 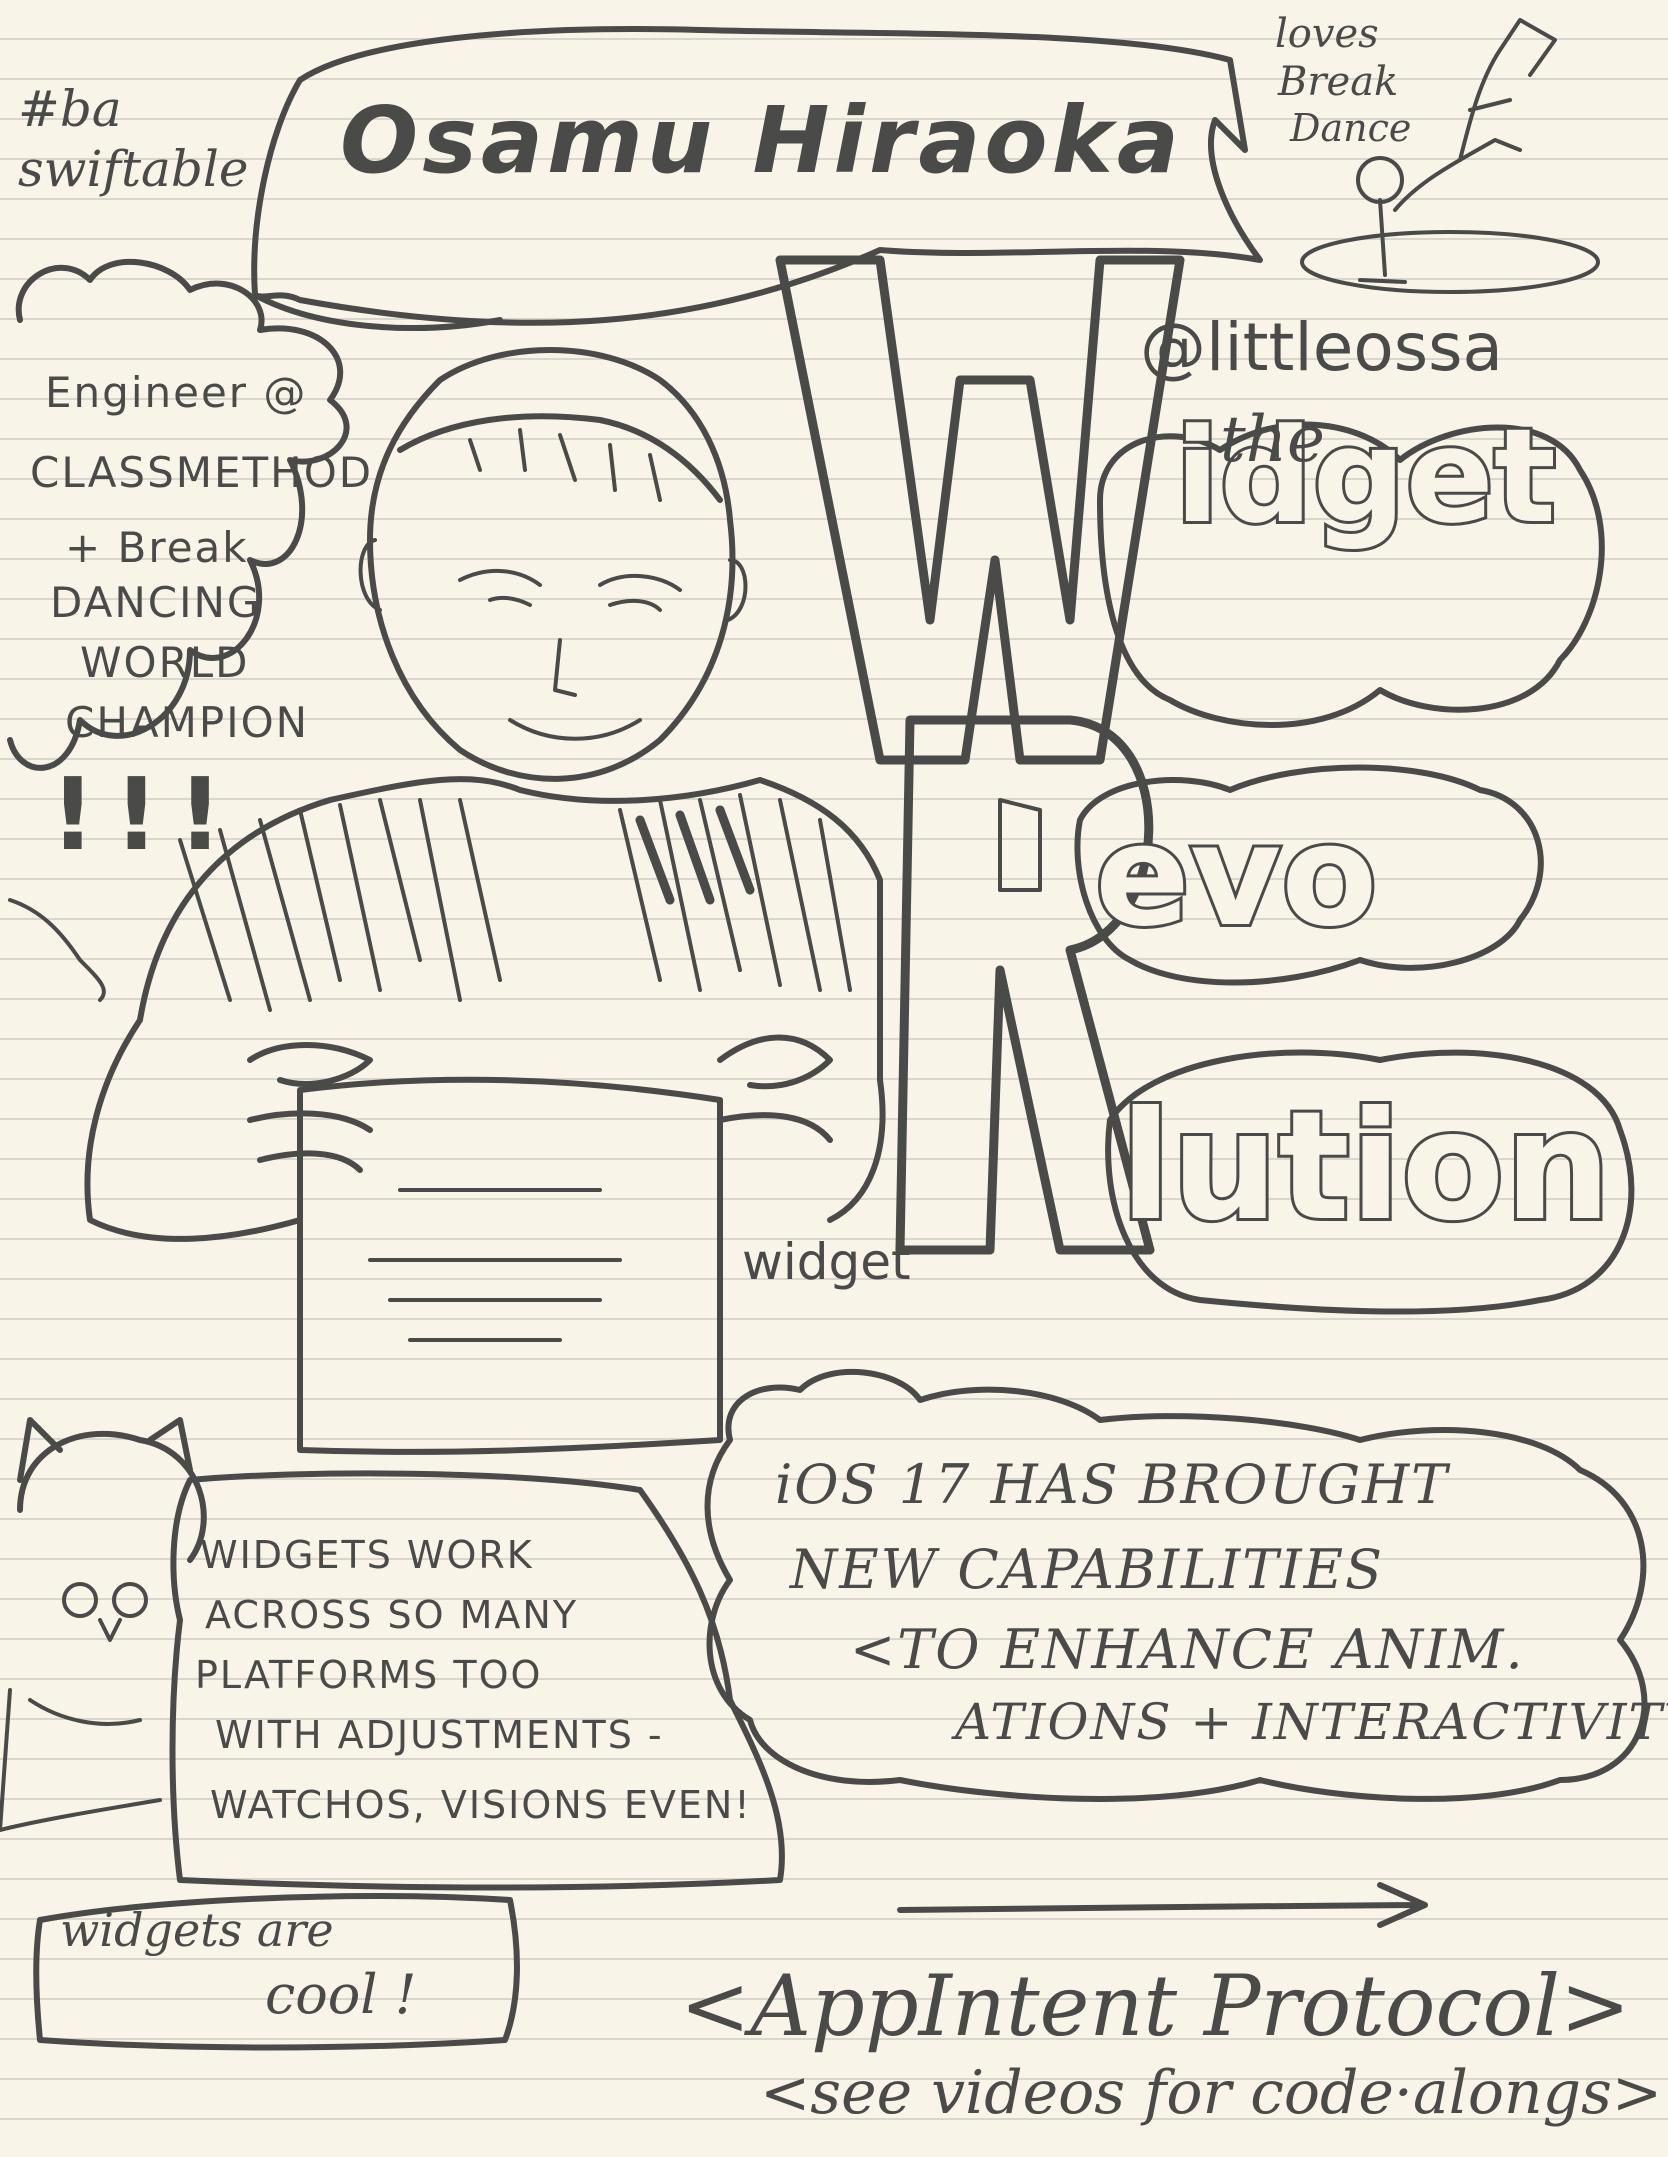 What do you see at coordinates (176, 392) in the screenshot?
I see `bio-line-1: Engineer @` at bounding box center [176, 392].